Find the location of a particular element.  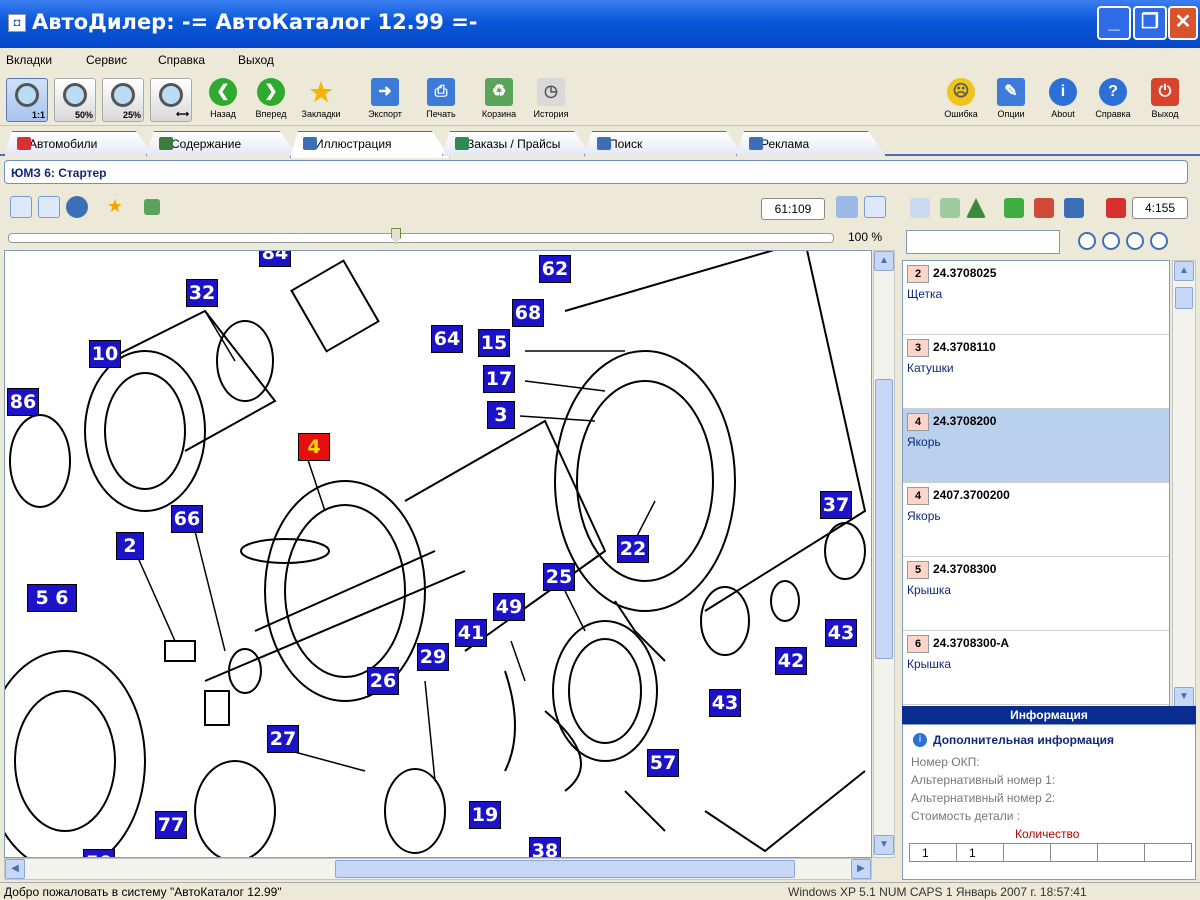

part-label: 68 is located at coordinates (528, 313).